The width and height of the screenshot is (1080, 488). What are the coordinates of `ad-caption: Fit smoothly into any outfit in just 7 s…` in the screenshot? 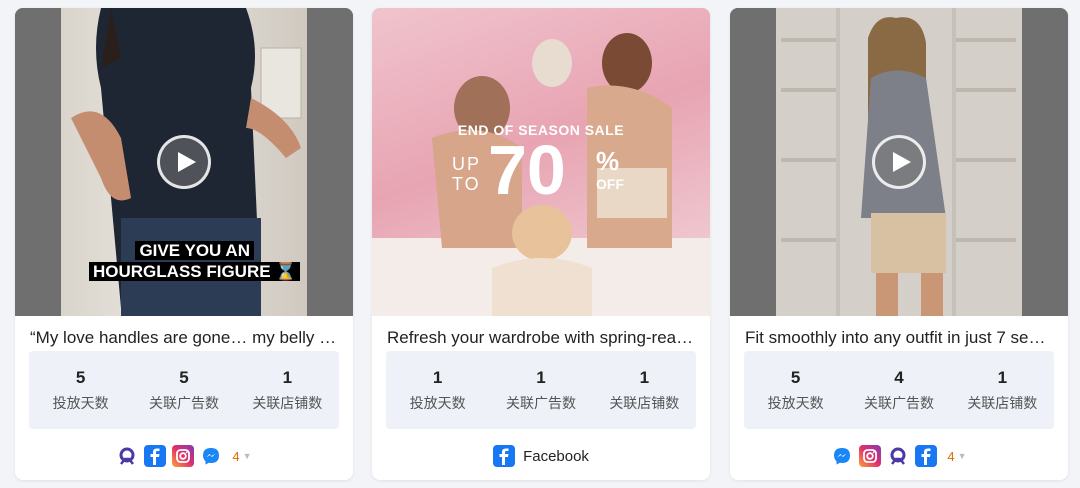 It's located at (899, 338).